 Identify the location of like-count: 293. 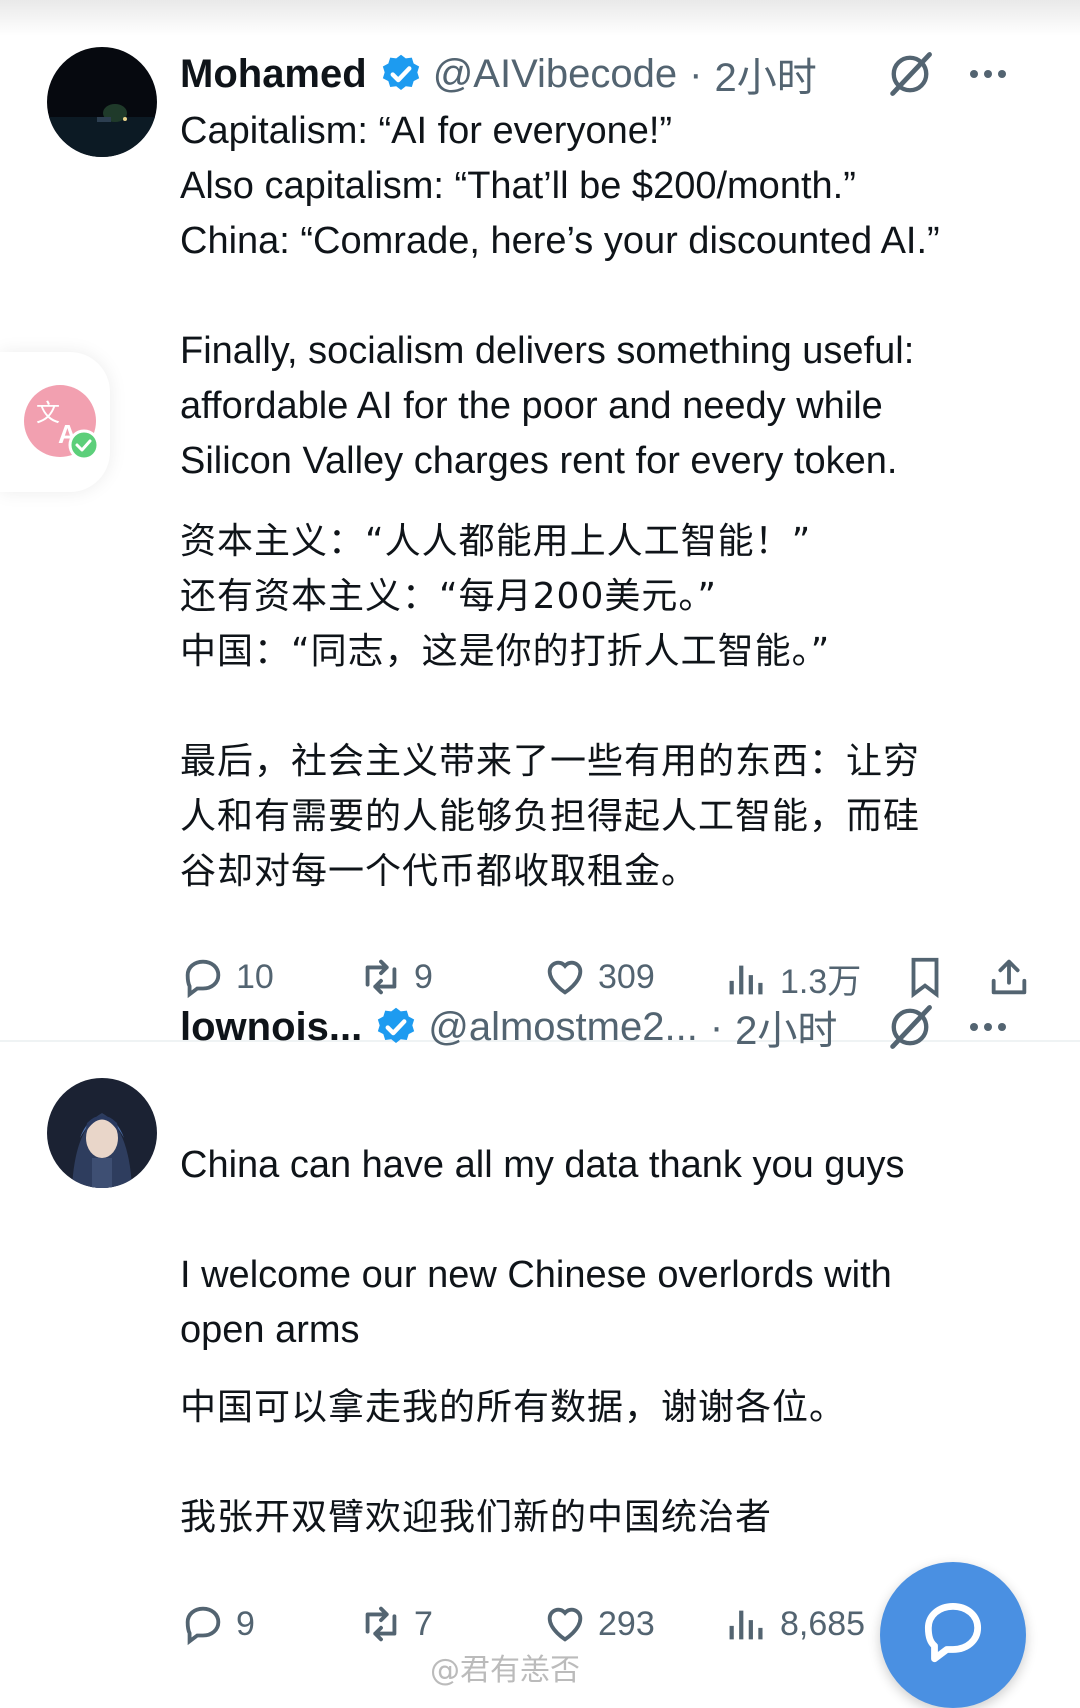
(626, 1623).